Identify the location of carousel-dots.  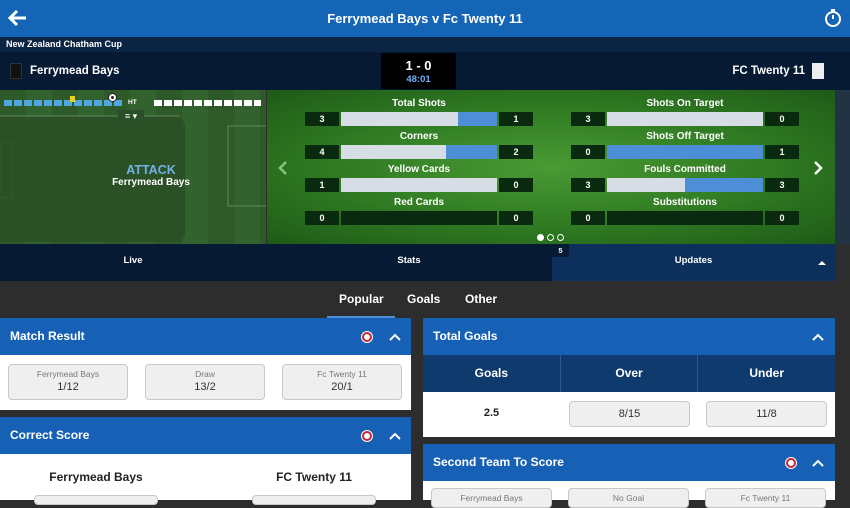
(550, 237).